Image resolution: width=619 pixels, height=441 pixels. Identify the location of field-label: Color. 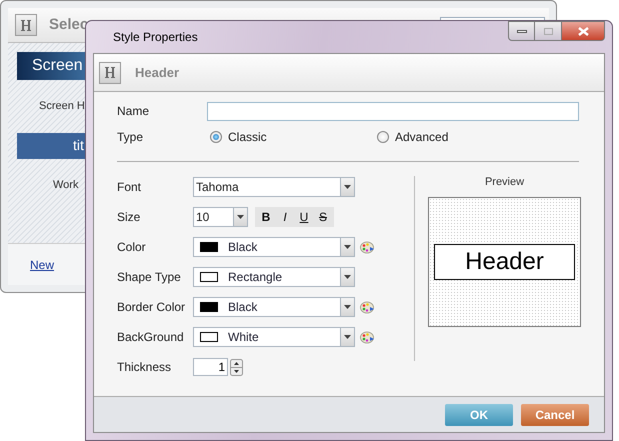
(132, 247).